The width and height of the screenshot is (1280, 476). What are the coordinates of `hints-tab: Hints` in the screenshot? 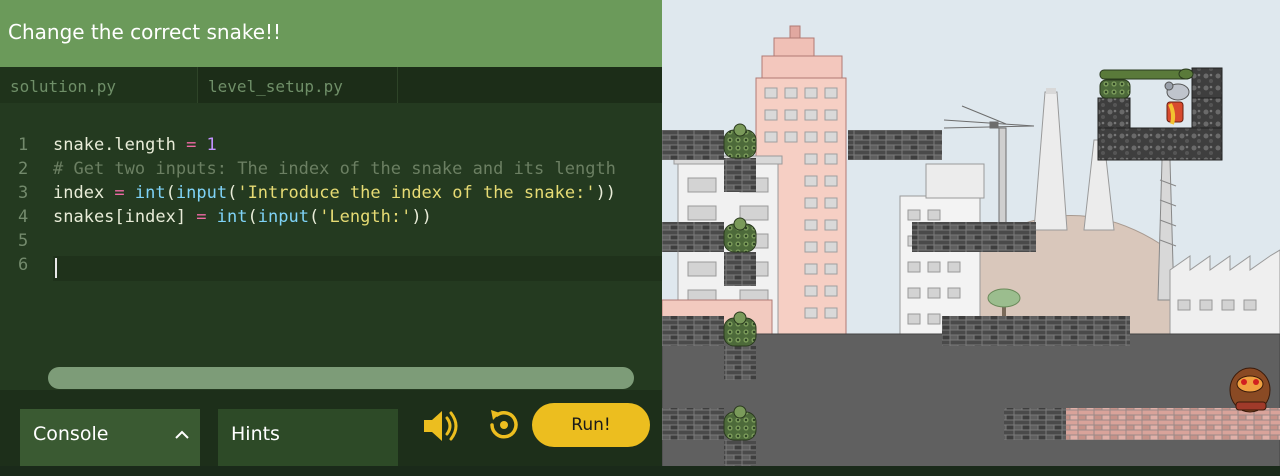 It's located at (308, 437).